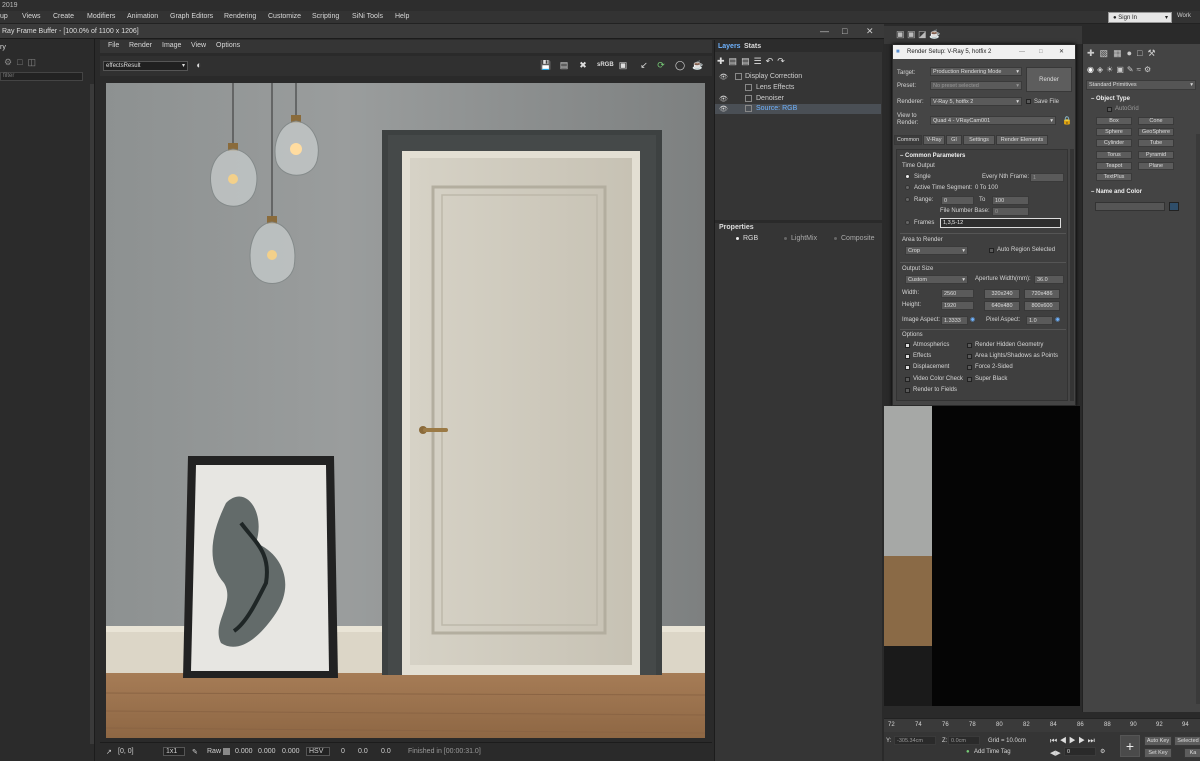 The image size is (1200, 761). What do you see at coordinates (1072, 740) in the screenshot?
I see `play-icon: ▶` at bounding box center [1072, 740].